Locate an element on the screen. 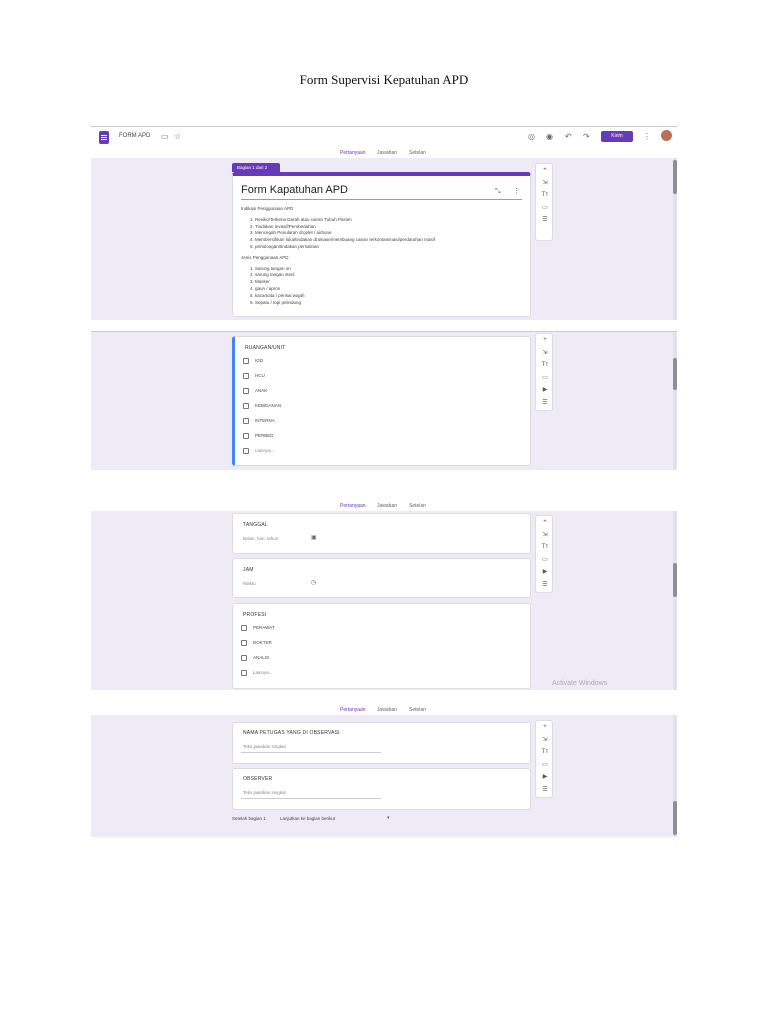 This screenshot has height=1024, width=768. checkbox-option: PERAWAT is located at coordinates (258, 628).